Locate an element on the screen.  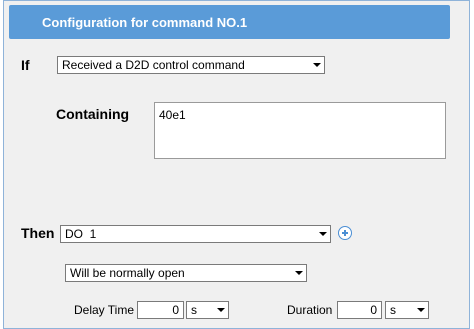
duration-unit-select: s is located at coordinates (407, 310).